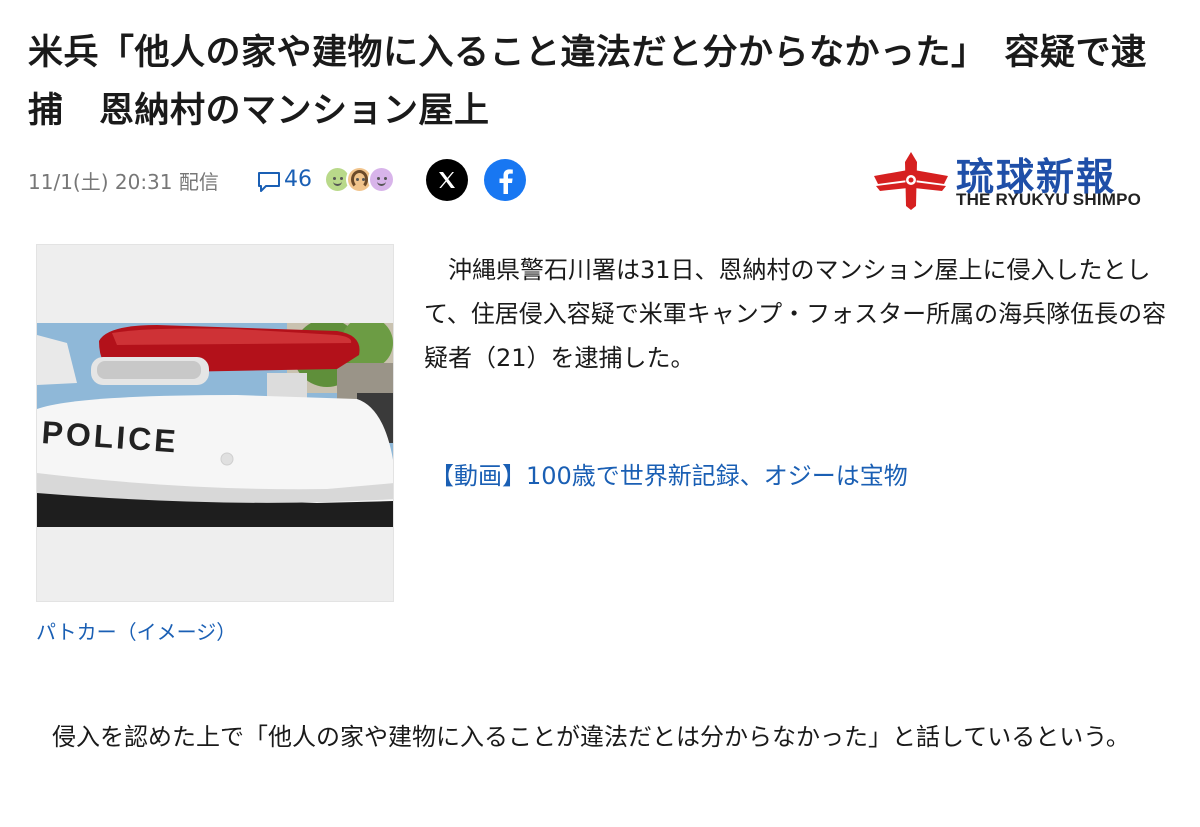  What do you see at coordinates (1019, 182) in the screenshot?
I see `publisher-logo: 琉球新報 THE RYUKYU SHIMPO` at bounding box center [1019, 182].